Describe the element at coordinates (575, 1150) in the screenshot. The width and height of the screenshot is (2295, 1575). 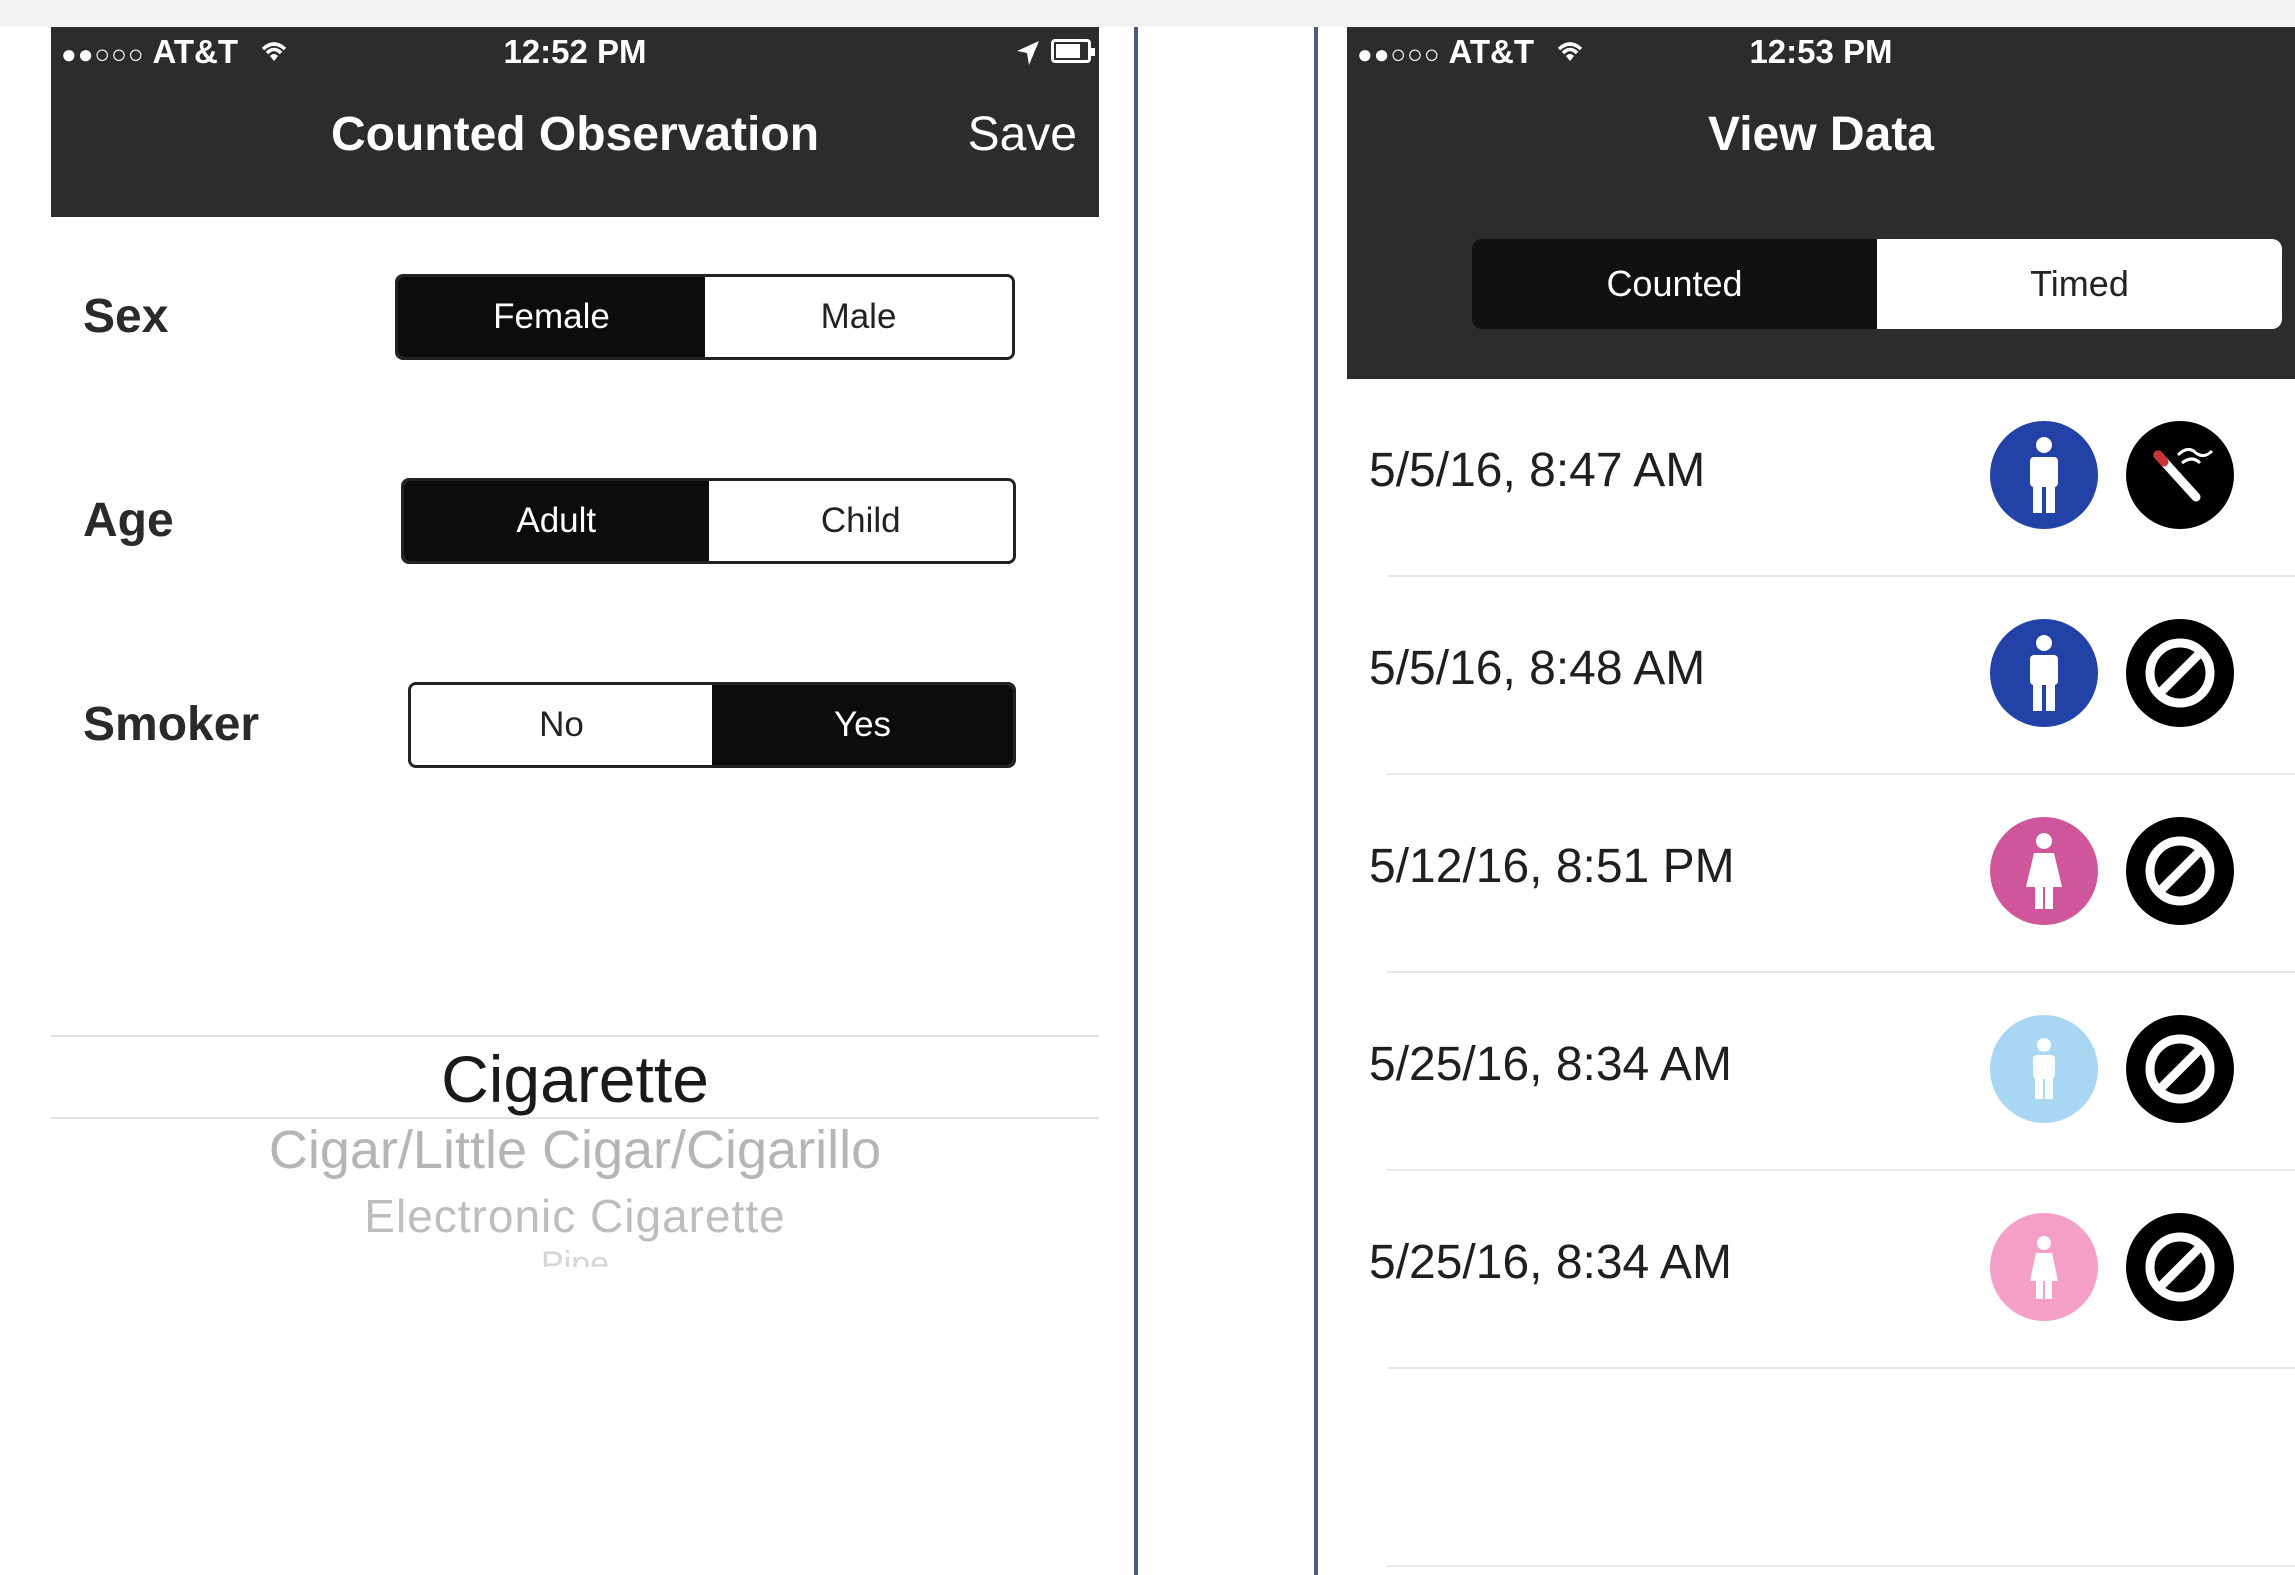
I see `picker-item: Cigar/Little Cigar/Cigarillo` at that location.